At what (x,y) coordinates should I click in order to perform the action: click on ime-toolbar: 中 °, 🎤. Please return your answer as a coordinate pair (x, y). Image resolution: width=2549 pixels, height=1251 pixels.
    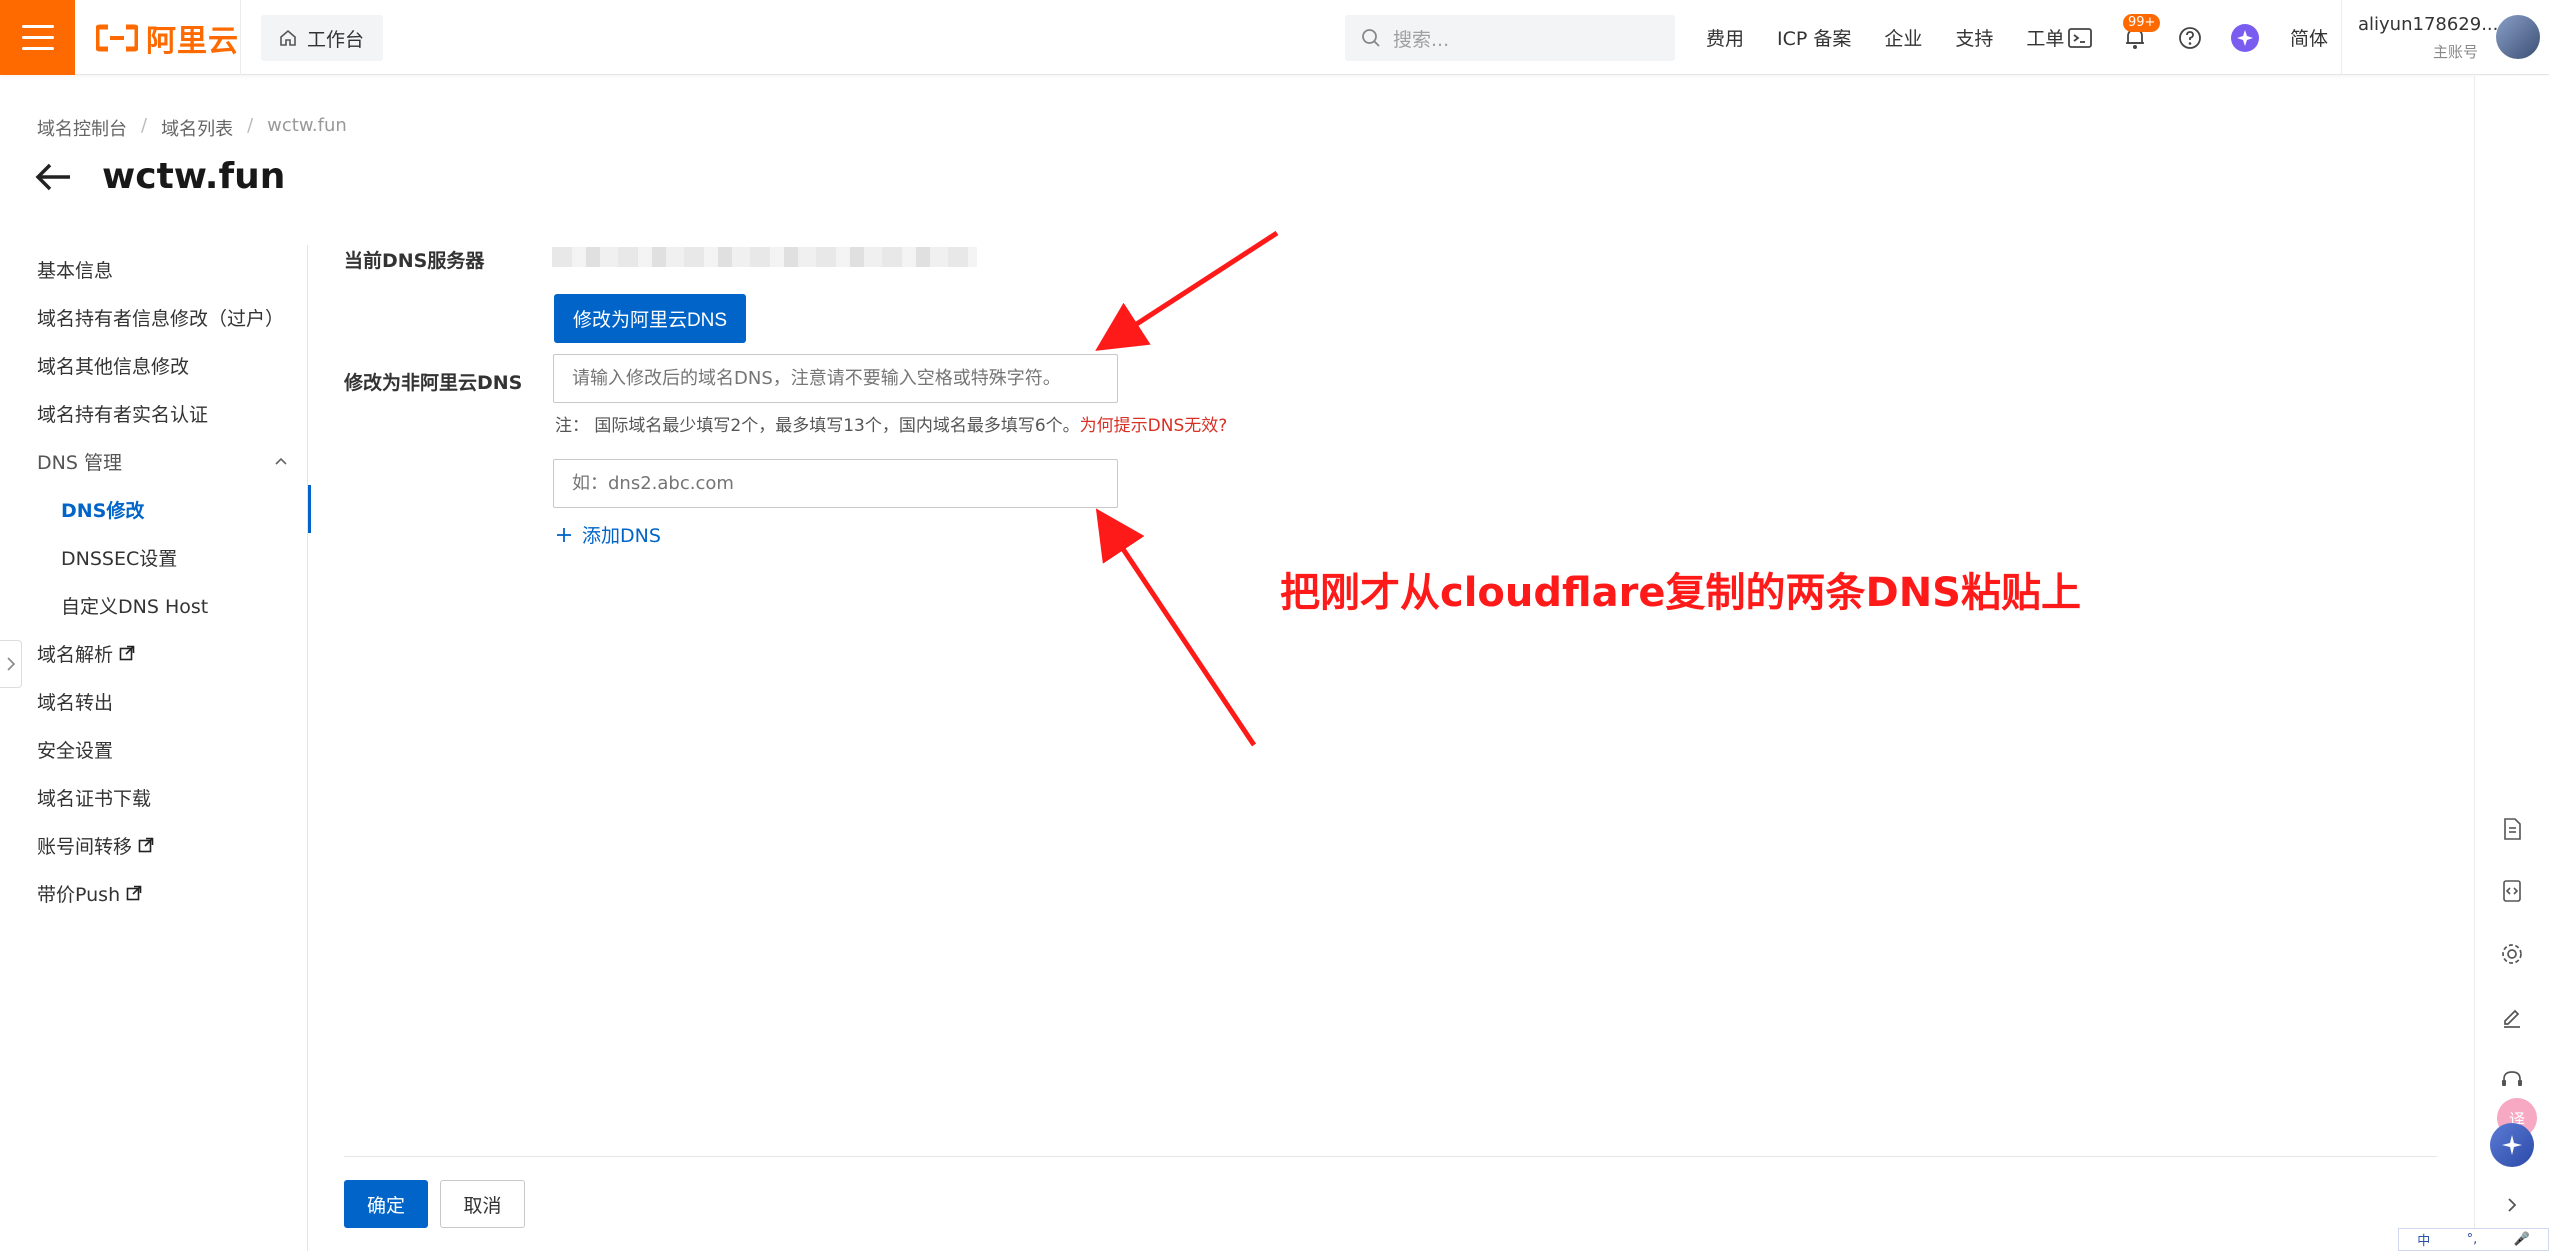
    Looking at the image, I should click on (2473, 1239).